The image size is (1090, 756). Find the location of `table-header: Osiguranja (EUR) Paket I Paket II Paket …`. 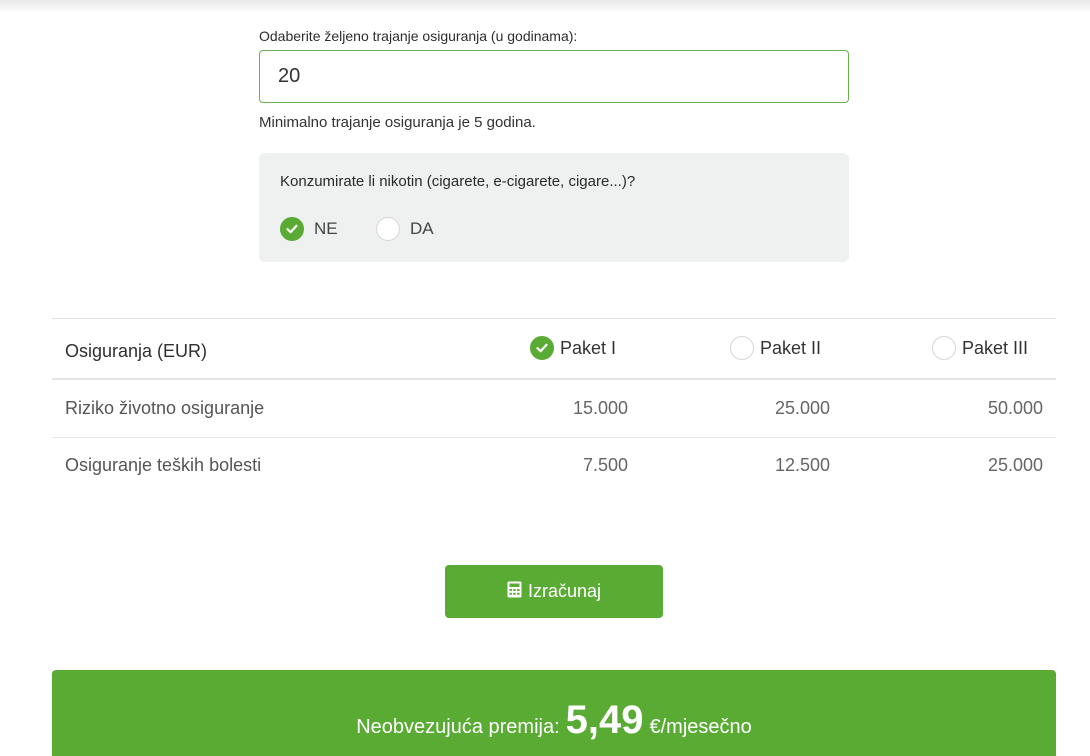

table-header: Osiguranja (EUR) Paket I Paket II Paket … is located at coordinates (554, 349).